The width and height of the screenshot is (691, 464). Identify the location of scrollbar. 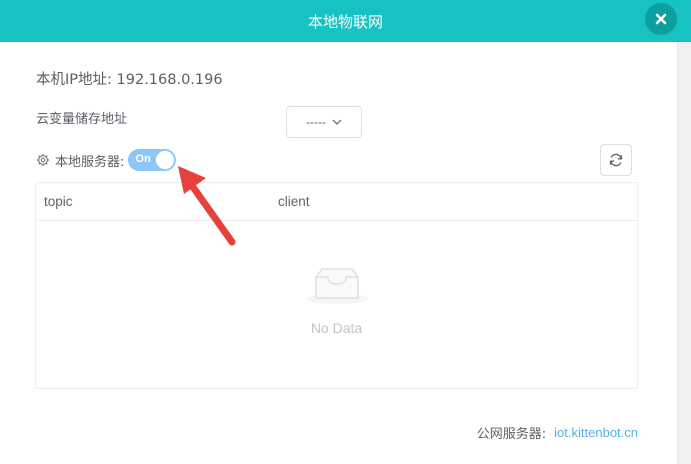
(684, 253).